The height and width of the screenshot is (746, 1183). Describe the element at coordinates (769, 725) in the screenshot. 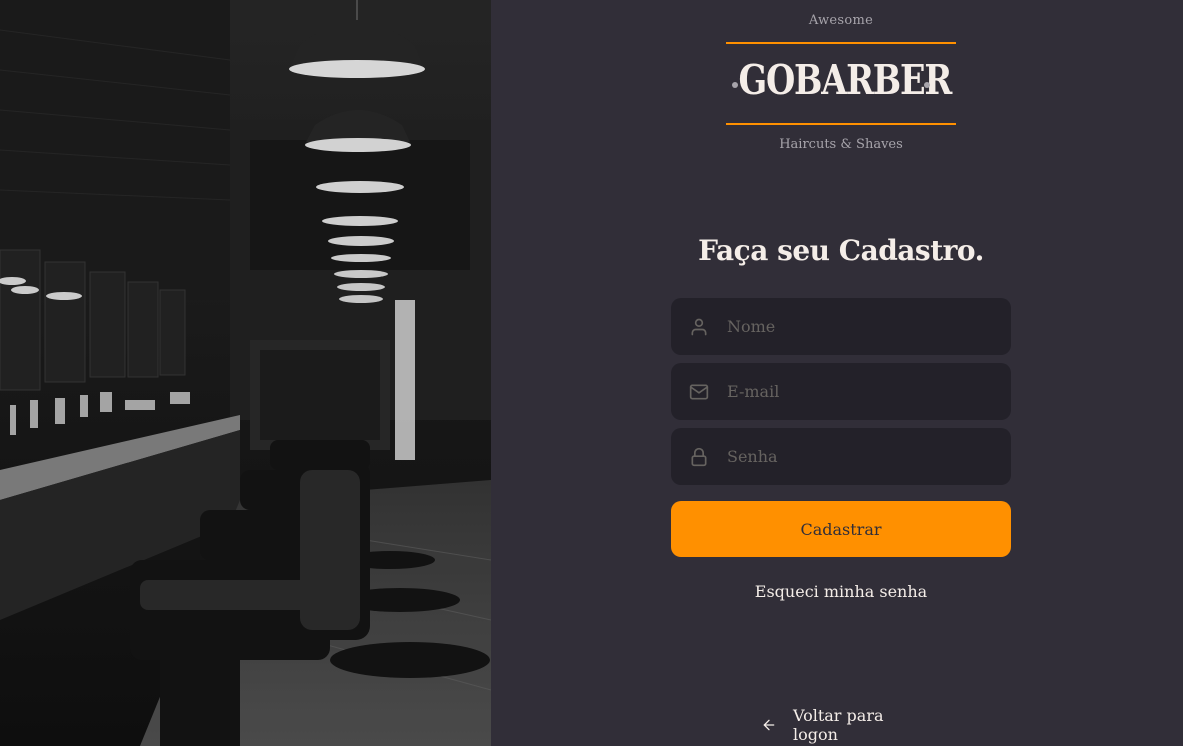

I see `arrow-left-icon` at that location.